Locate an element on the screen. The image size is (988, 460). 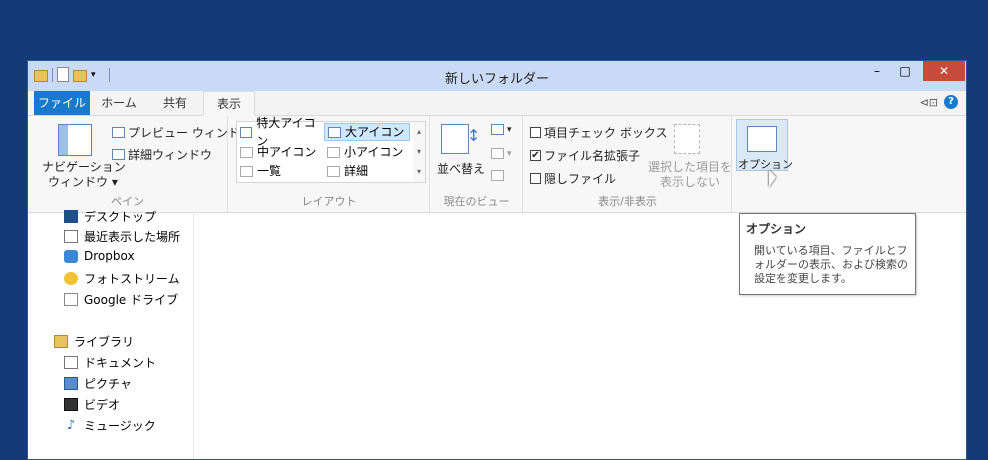
navigation-pane-icon is located at coordinates (75, 140).